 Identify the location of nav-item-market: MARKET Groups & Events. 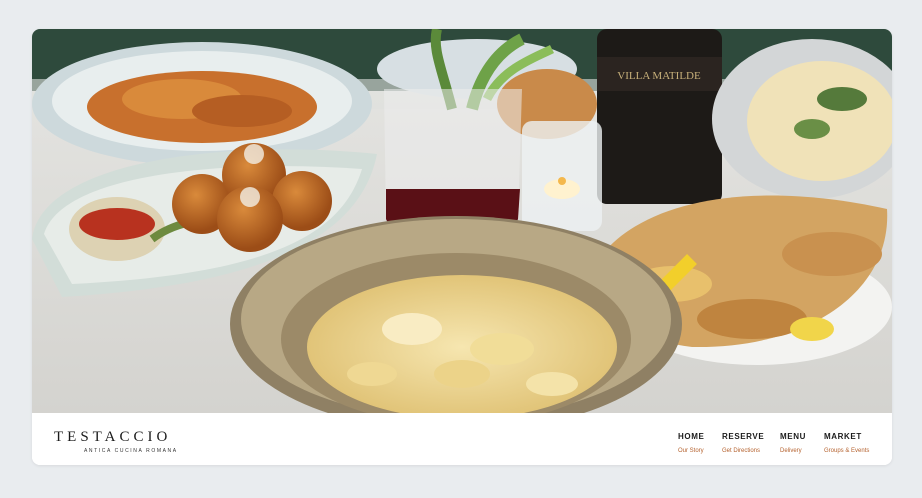
(846, 443).